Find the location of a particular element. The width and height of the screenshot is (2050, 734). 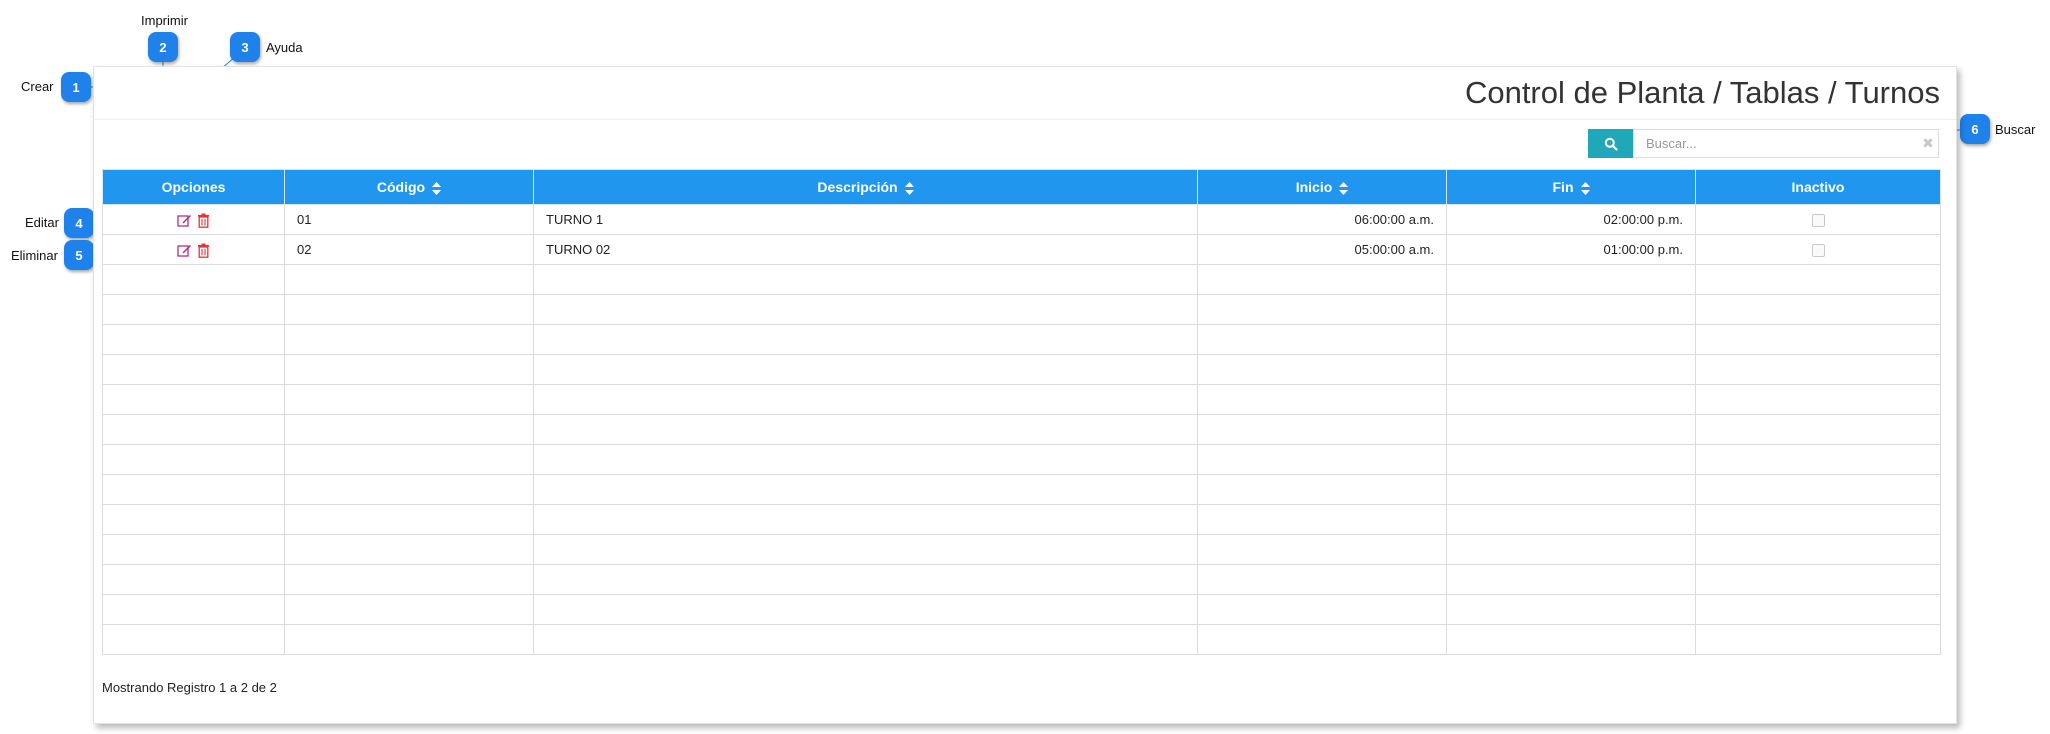

column-header-inicio: Inicio is located at coordinates (1322, 187).